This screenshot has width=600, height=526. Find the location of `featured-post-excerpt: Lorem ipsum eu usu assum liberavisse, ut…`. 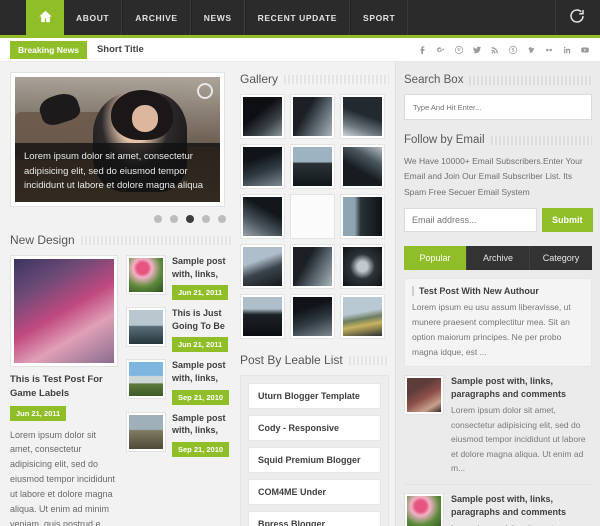

featured-post-excerpt: Lorem ipsum eu usu assum liberavisse, ut… is located at coordinates (491, 329).